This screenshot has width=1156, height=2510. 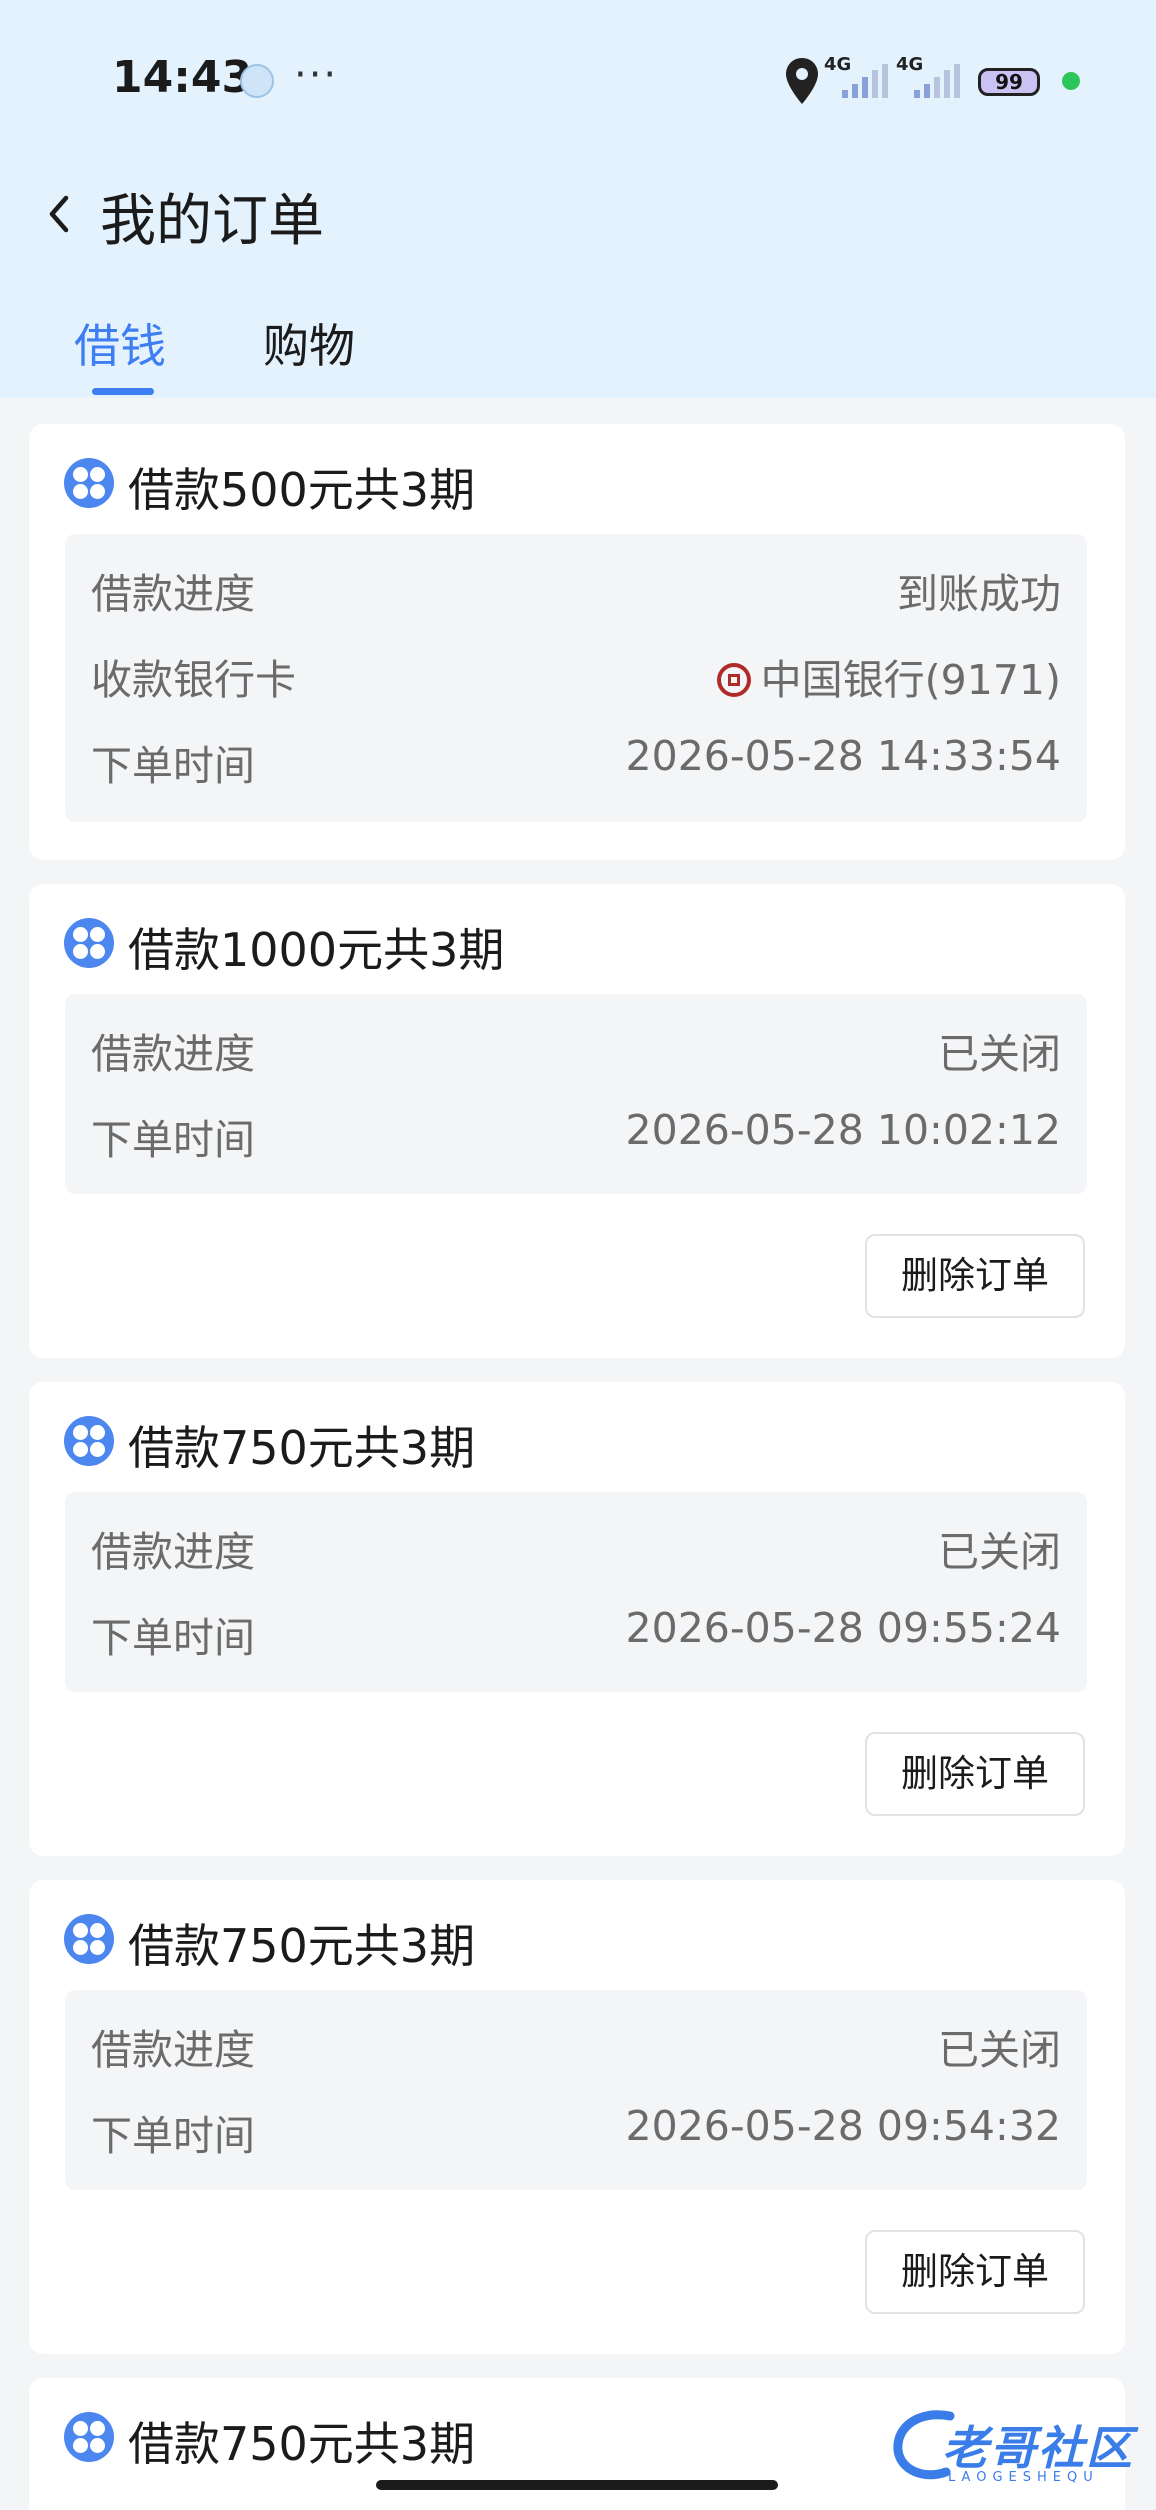 I want to click on tab-loan: 借钱, so click(x=120, y=343).